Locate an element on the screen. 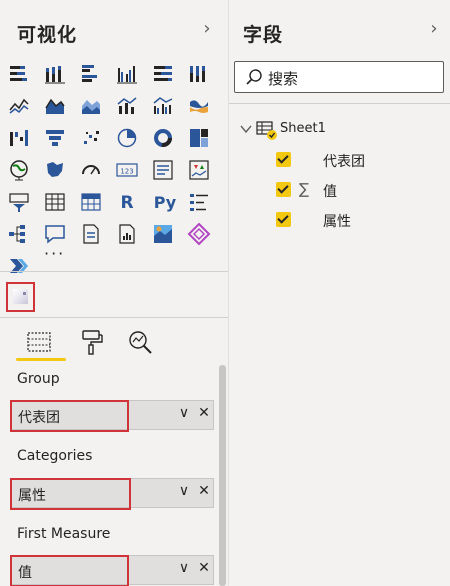  gallery-divider is located at coordinates (114, 271).